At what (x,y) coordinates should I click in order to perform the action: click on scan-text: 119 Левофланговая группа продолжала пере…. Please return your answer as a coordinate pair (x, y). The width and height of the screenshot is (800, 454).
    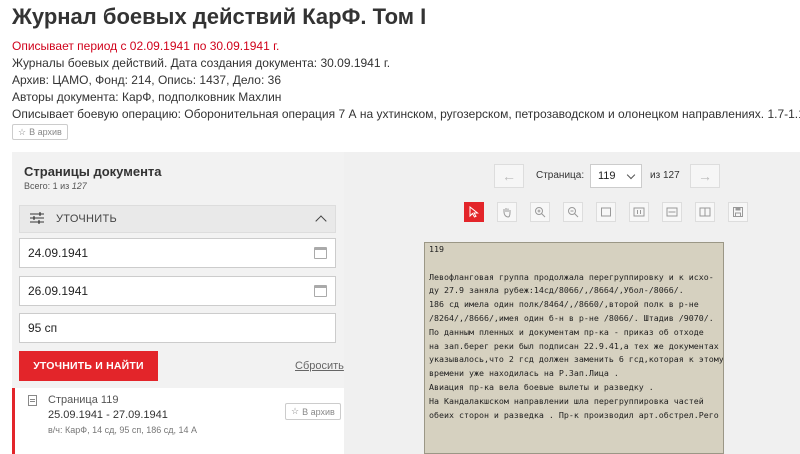
    Looking at the image, I should click on (574, 332).